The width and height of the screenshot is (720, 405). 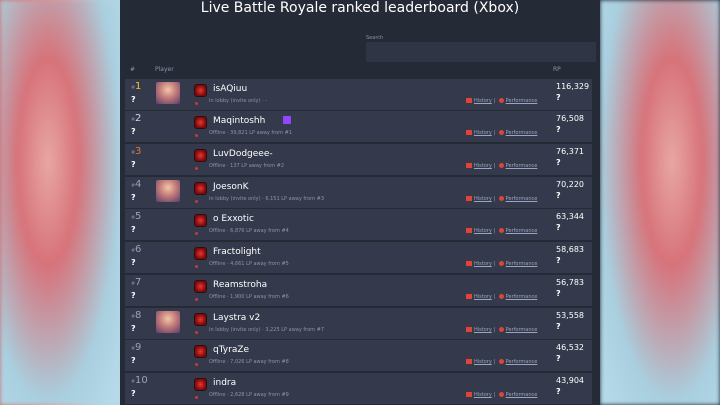 What do you see at coordinates (243, 154) in the screenshot?
I see `player-name: LuvDodgeee-` at bounding box center [243, 154].